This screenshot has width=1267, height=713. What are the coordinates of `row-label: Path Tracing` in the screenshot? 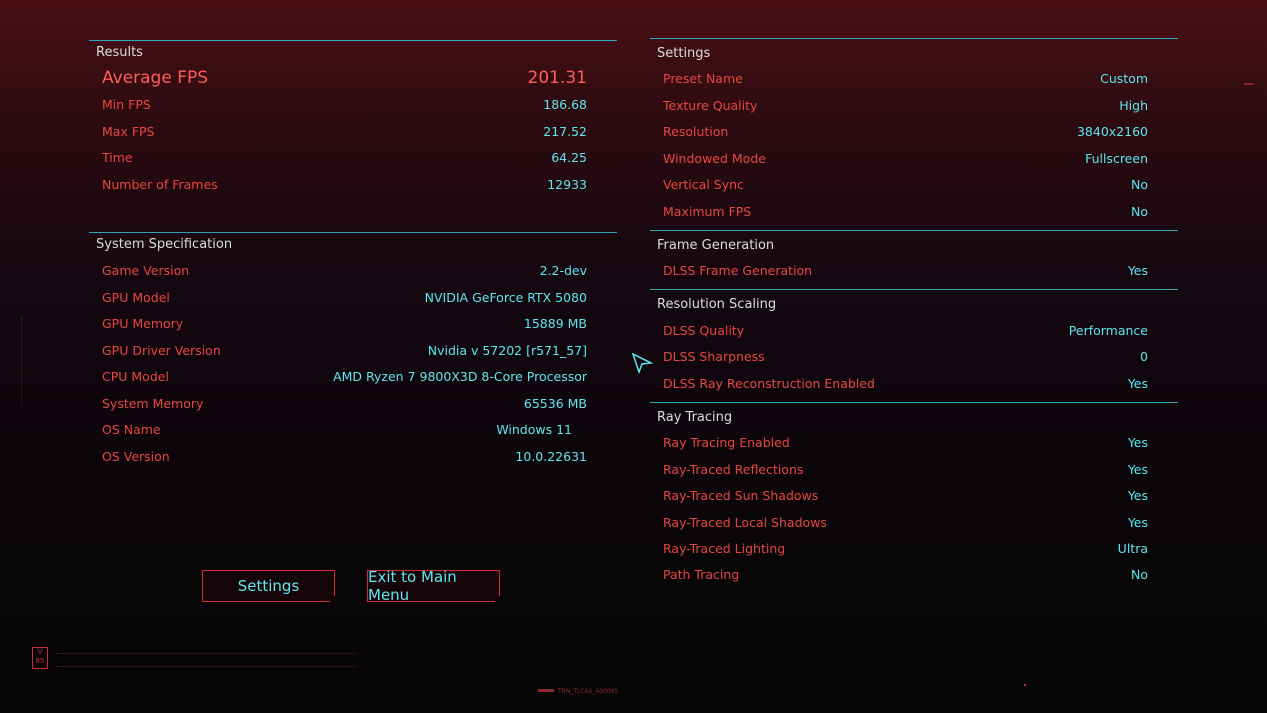 It's located at (701, 574).